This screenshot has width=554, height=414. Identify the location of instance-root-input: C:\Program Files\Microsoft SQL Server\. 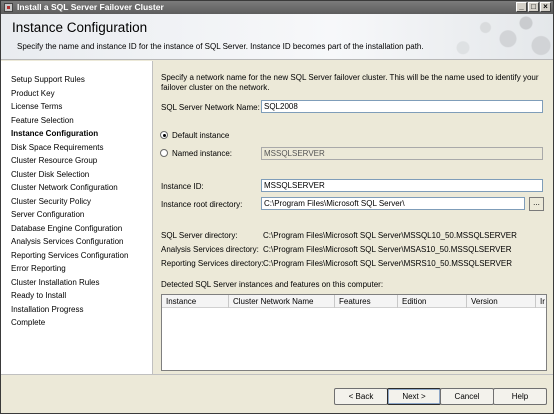
(393, 203).